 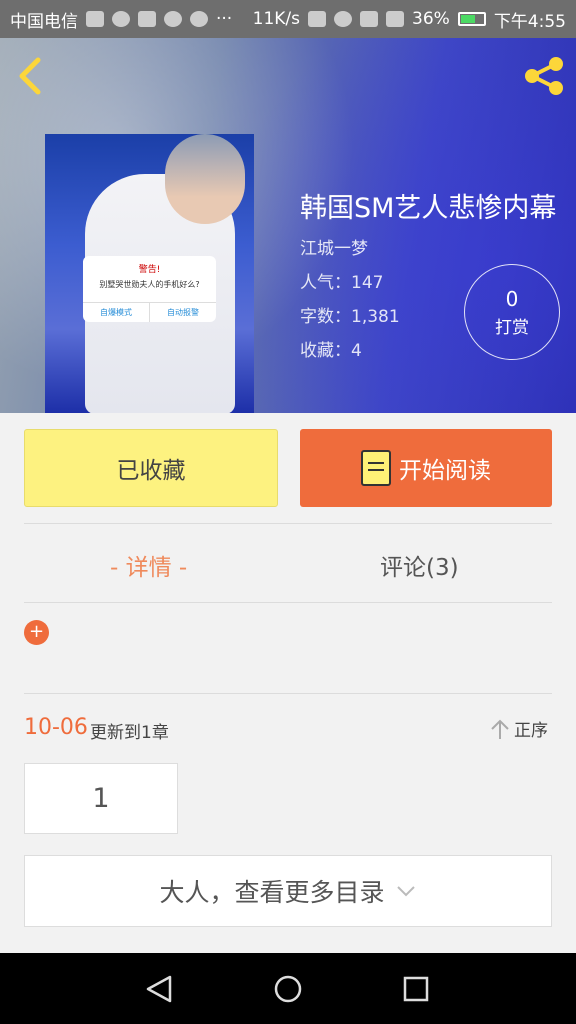 I want to click on triangle-back-icon, so click(x=159, y=989).